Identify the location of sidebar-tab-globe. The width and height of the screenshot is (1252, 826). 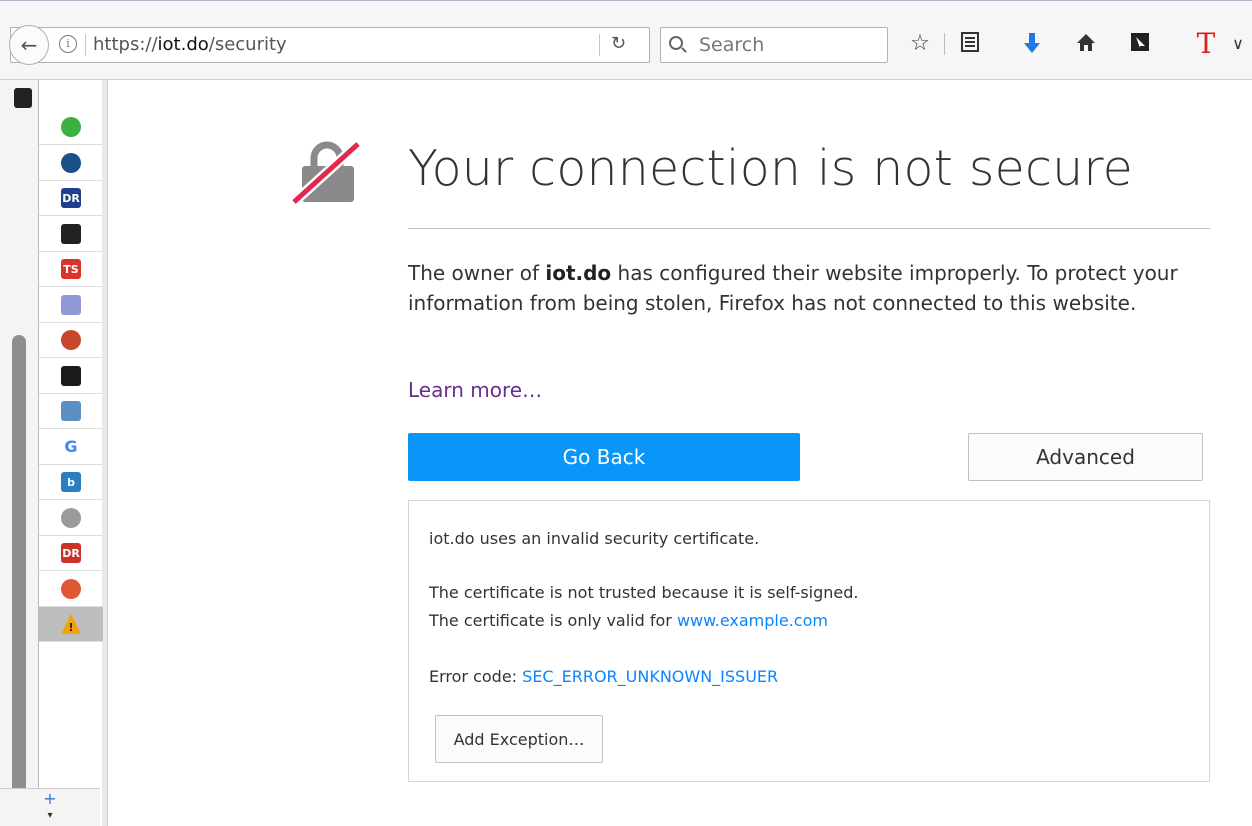
(71, 518).